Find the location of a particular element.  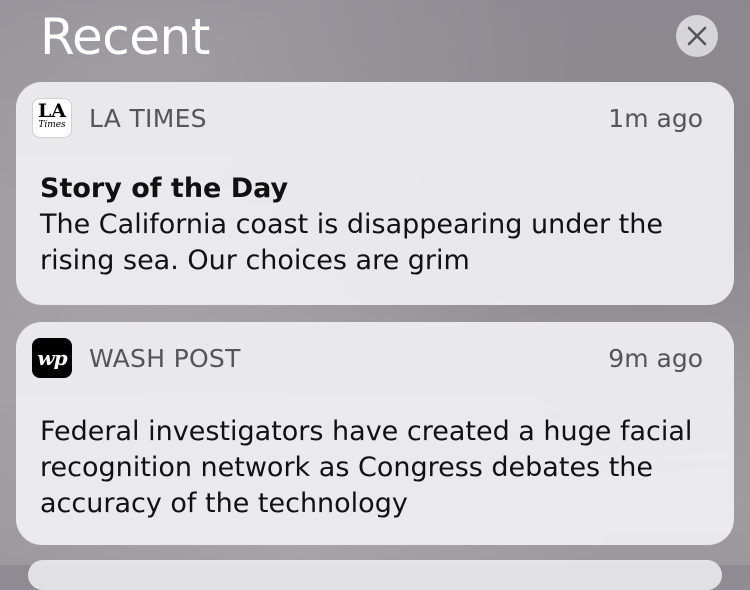

page-title: Recent is located at coordinates (125, 37).